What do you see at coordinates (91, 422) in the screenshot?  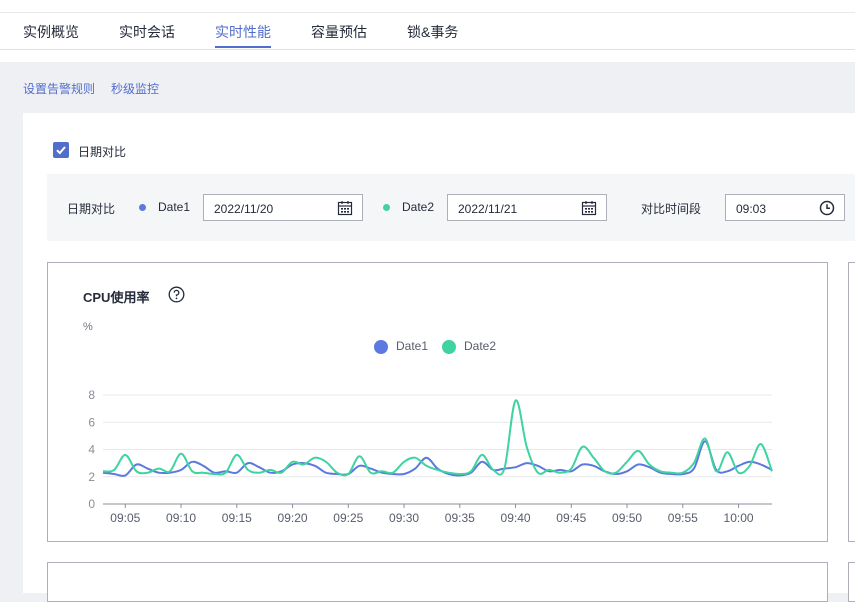 I see `y-tick-label: 6` at bounding box center [91, 422].